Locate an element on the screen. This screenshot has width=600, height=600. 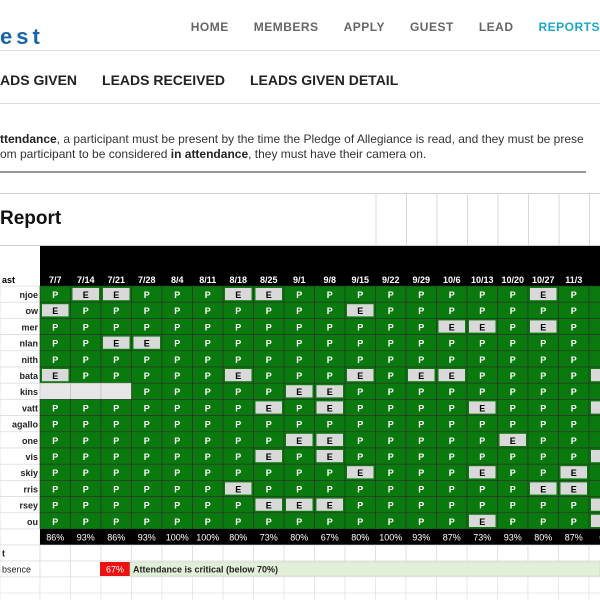
nav-apply: APPLY is located at coordinates (364, 27).